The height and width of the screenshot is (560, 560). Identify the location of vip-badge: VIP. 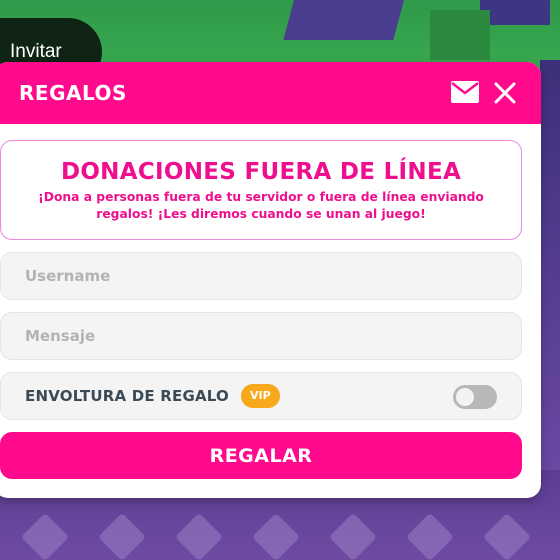
(260, 396).